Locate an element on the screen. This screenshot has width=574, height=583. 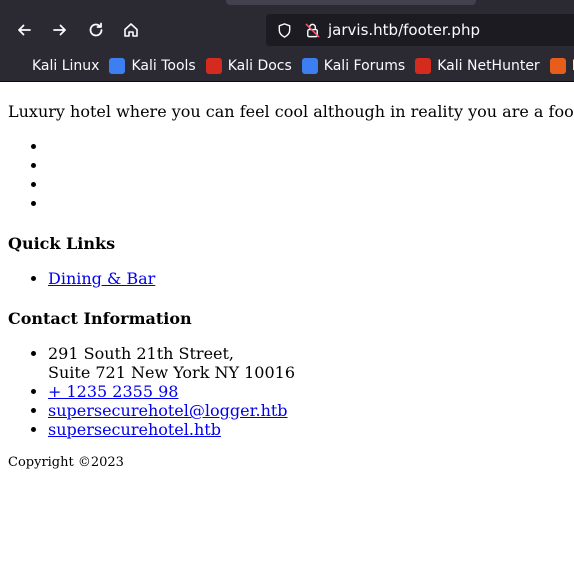
forward-button is located at coordinates (60, 30).